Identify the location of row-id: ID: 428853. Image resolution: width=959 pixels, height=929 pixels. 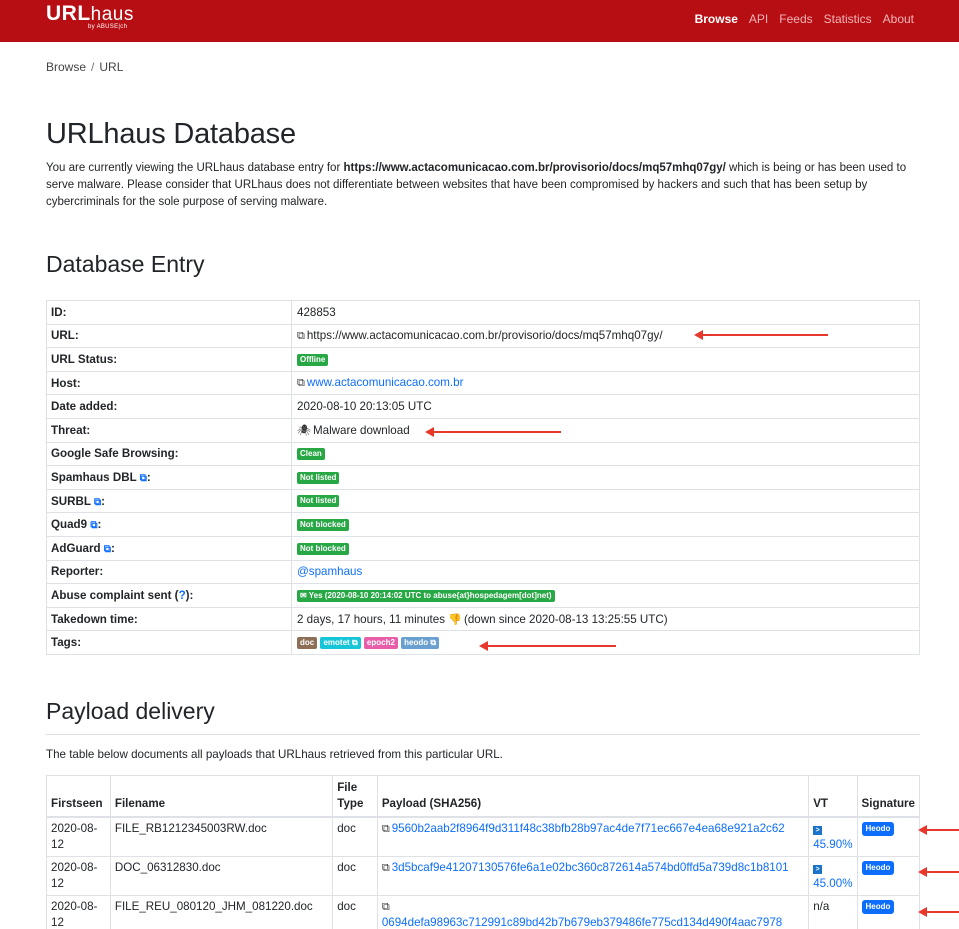
(483, 312).